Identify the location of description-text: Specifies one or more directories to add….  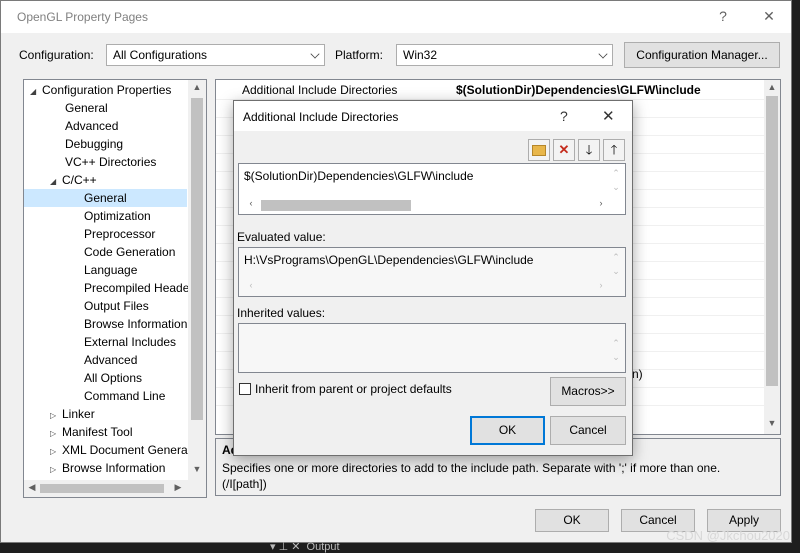
(471, 468).